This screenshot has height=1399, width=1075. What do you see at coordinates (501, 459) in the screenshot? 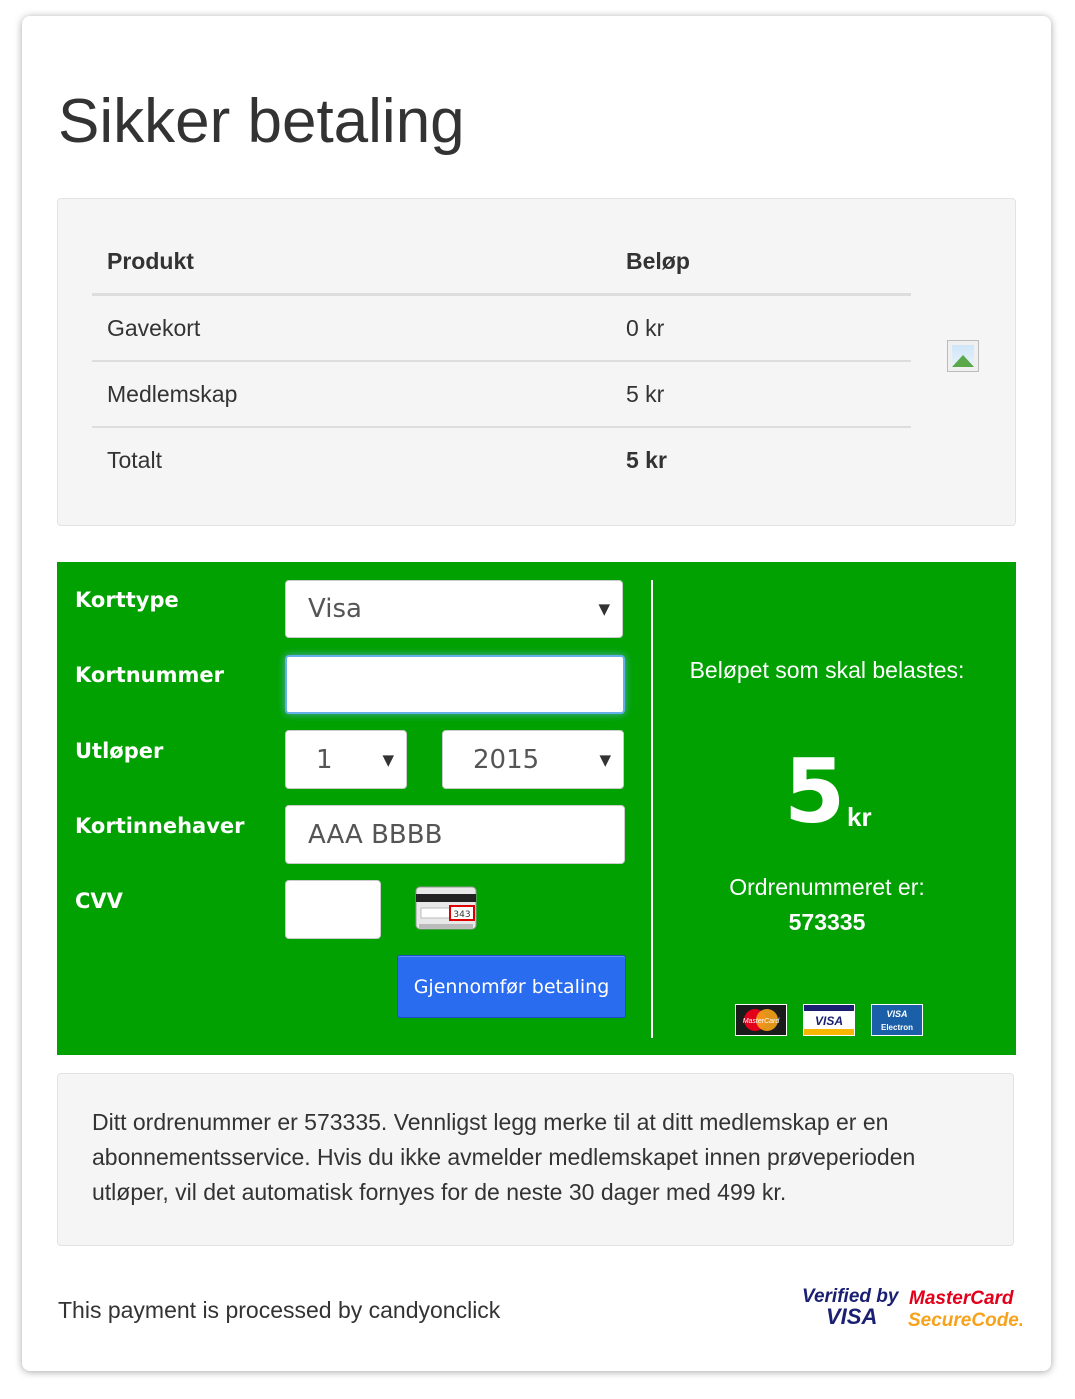
I see `table-row-total: Totalt 5 kr` at bounding box center [501, 459].